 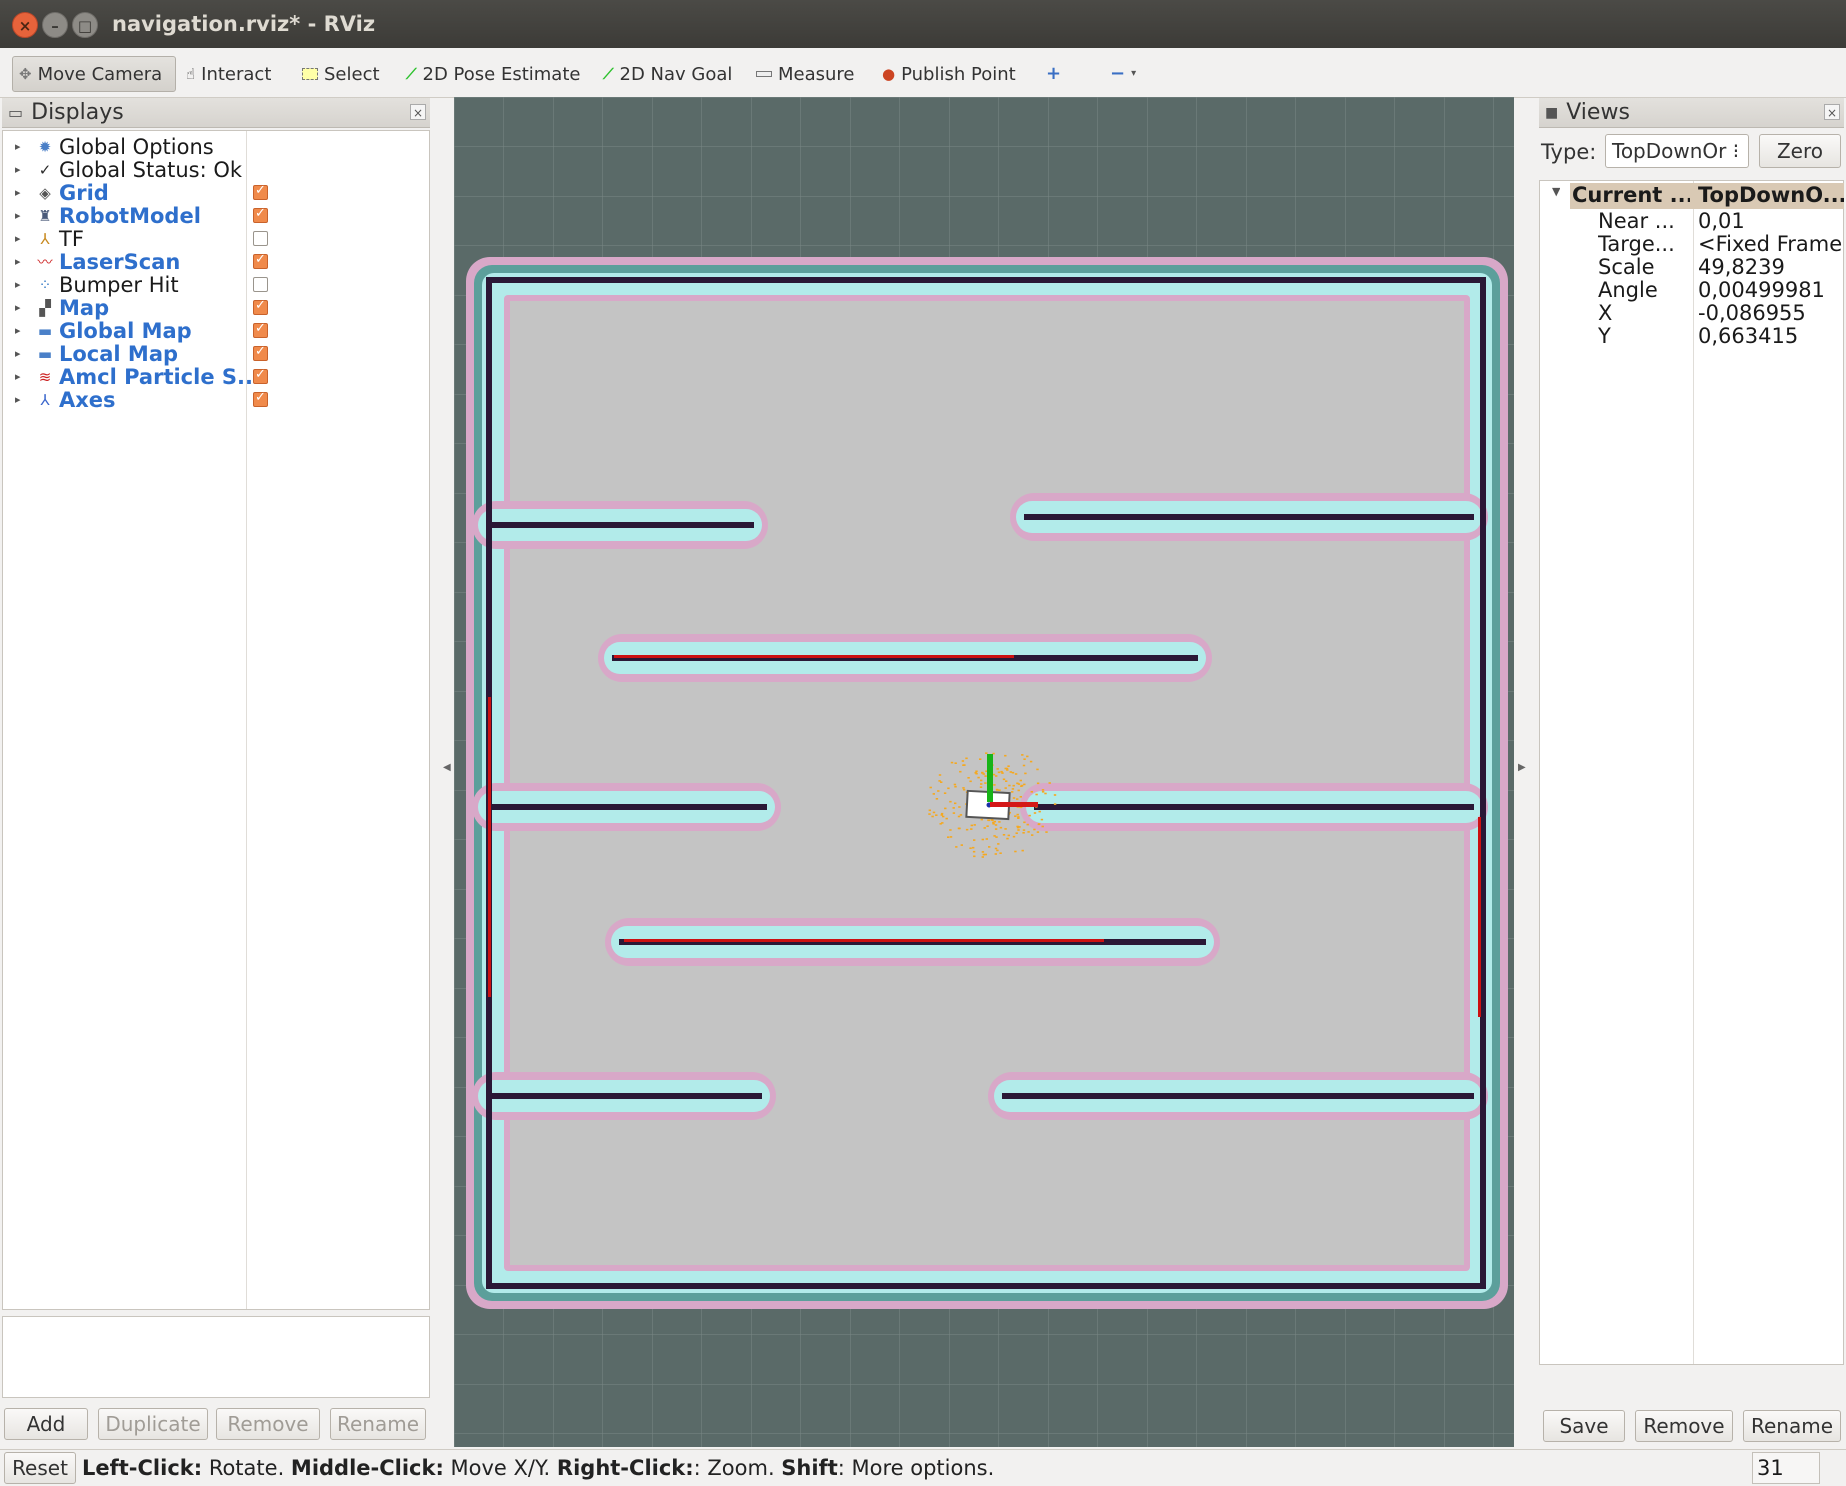 What do you see at coordinates (805, 74) in the screenshot?
I see `tool-measure: Measure` at bounding box center [805, 74].